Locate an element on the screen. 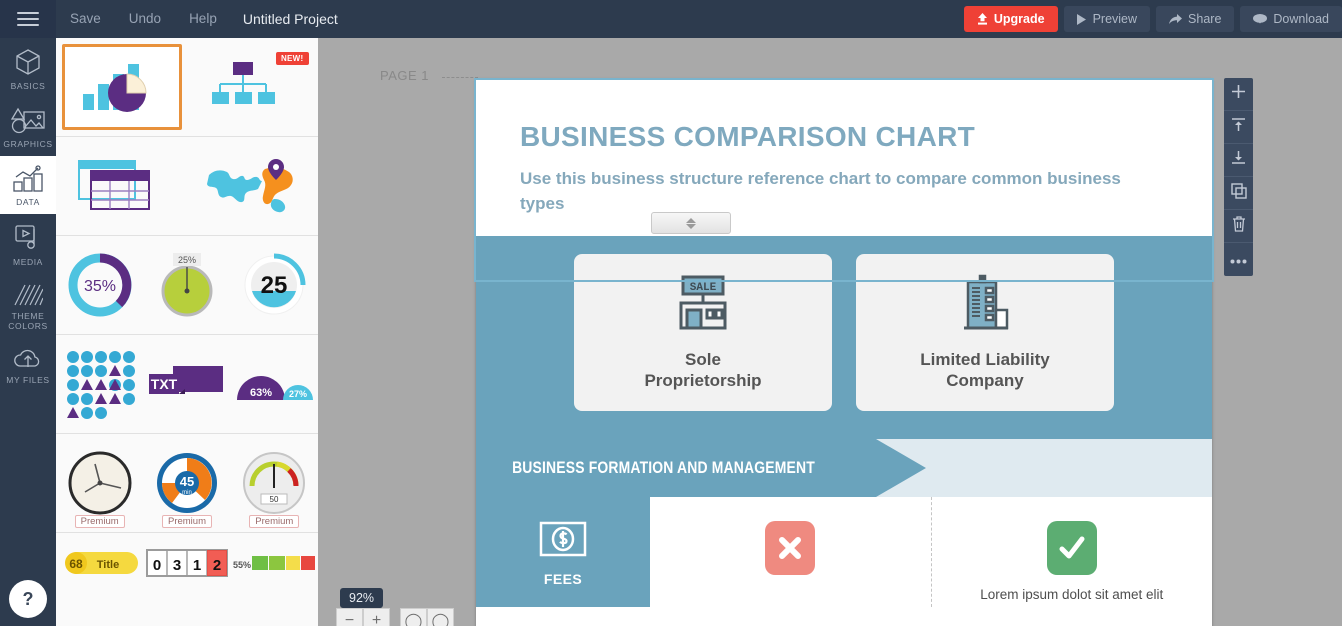 The image size is (1342, 626). svg-text: 45 is located at coordinates (187, 481).